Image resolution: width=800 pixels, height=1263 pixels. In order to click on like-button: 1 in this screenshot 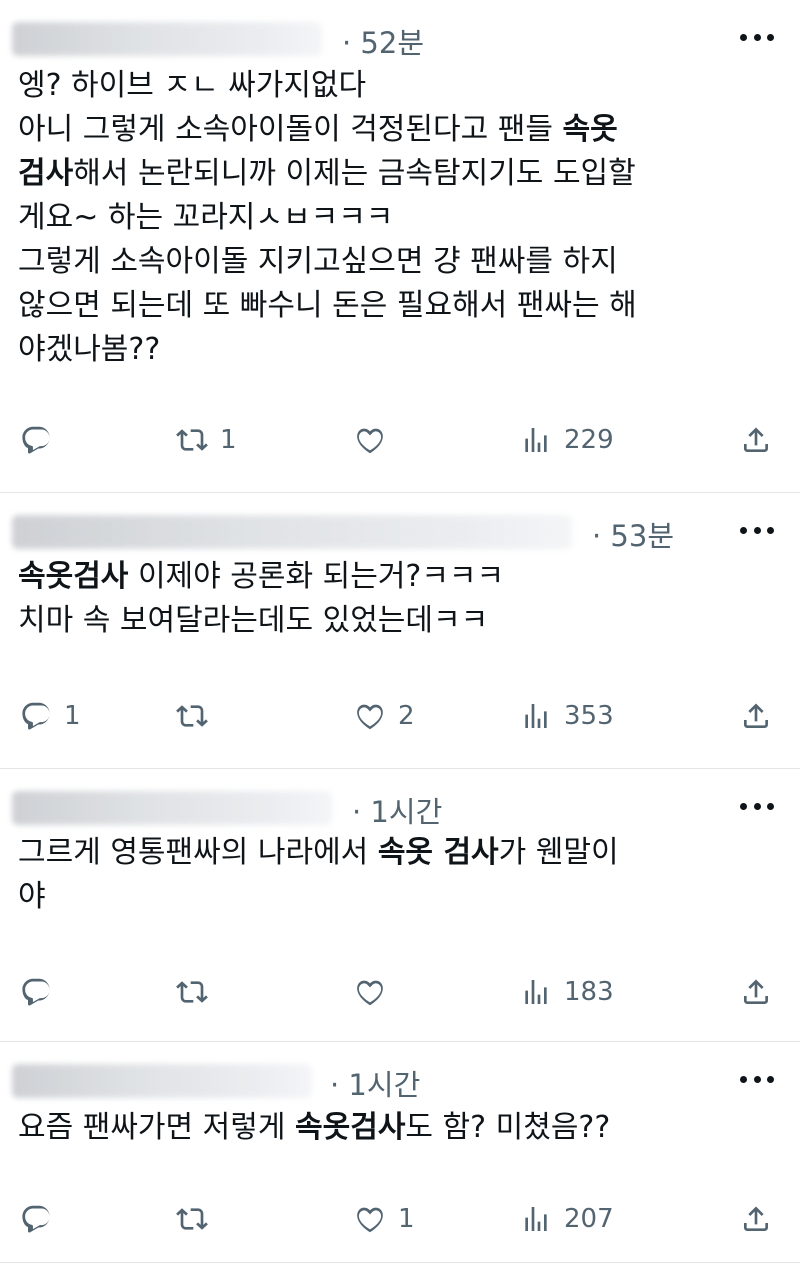, I will do `click(384, 1219)`.